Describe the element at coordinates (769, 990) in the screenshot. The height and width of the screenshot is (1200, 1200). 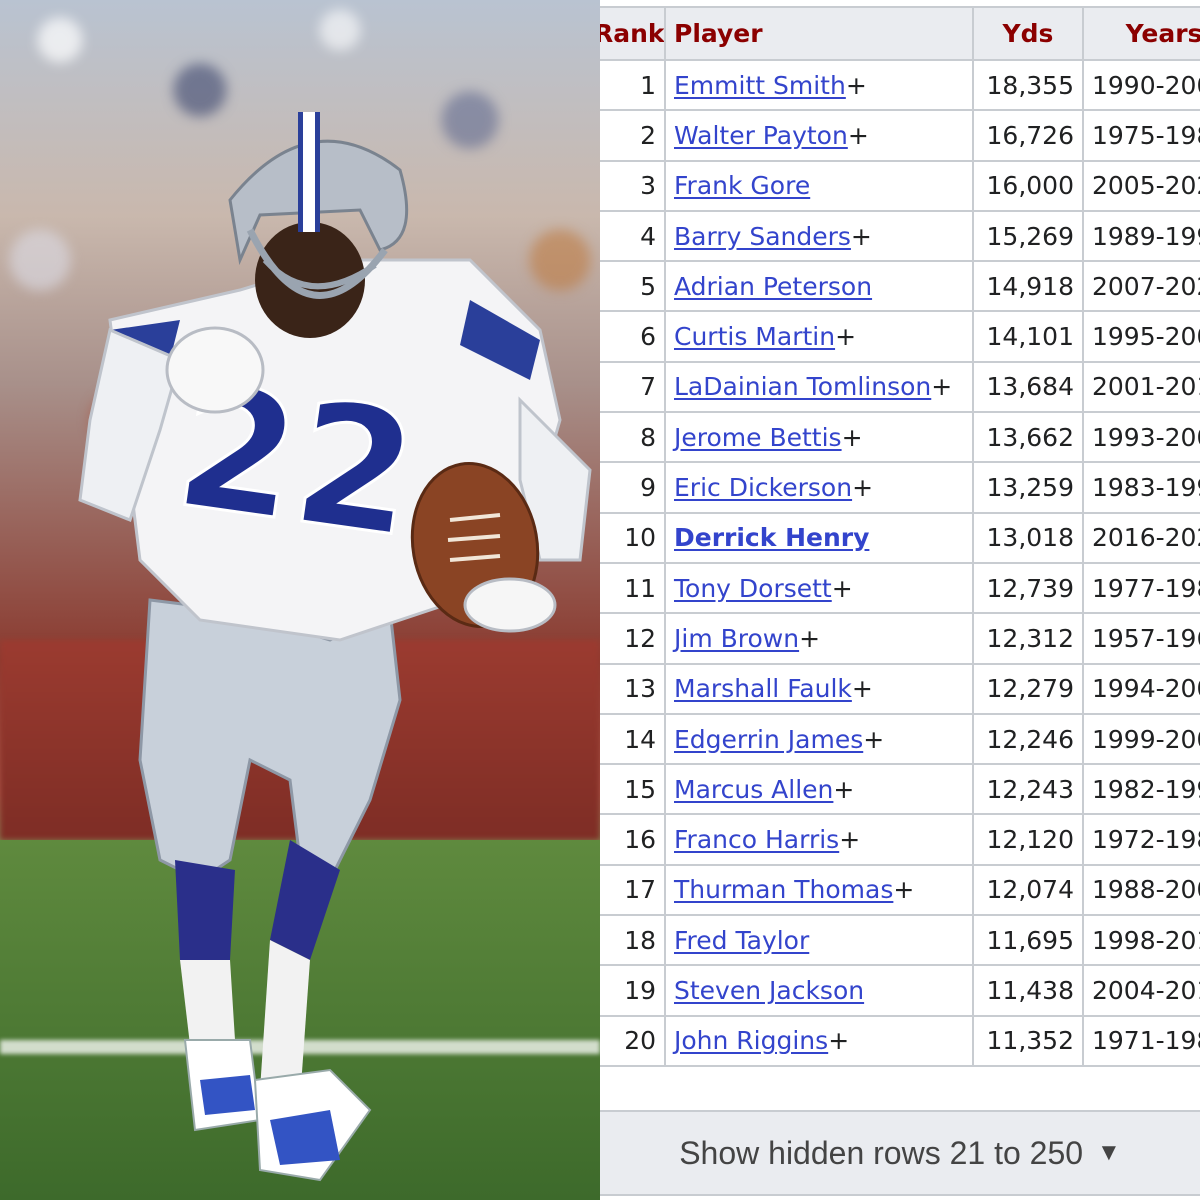
I see `player-link: Steven Jackson` at that location.